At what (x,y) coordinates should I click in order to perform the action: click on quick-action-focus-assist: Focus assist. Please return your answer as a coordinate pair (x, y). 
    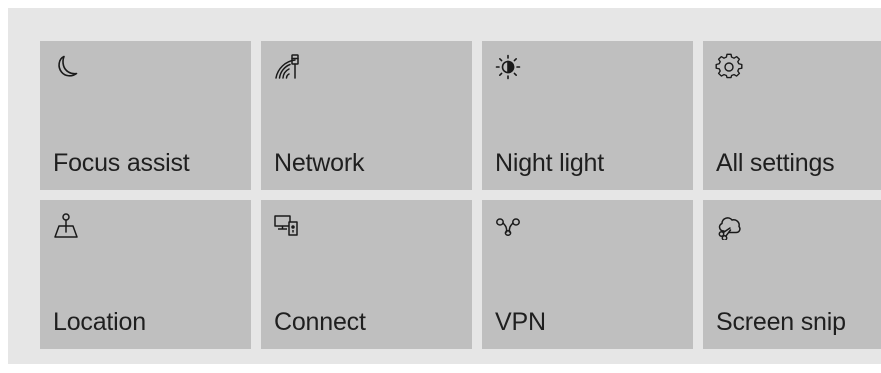
    Looking at the image, I should click on (145, 115).